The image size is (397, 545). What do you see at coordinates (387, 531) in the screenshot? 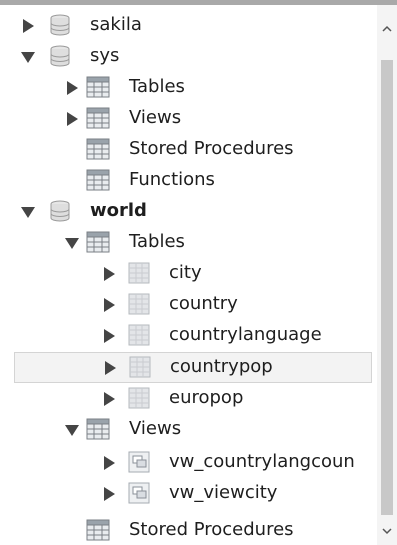
I see `scroll-down-arrow-icon` at bounding box center [387, 531].